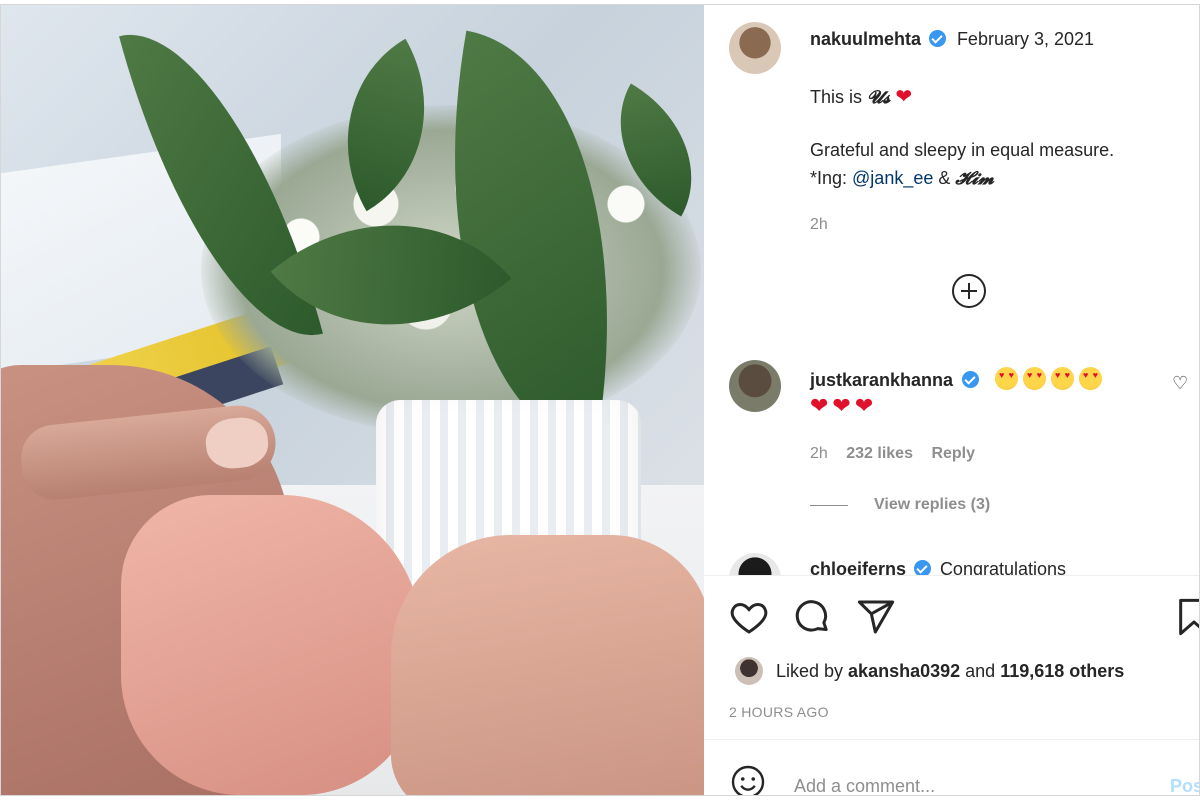 The width and height of the screenshot is (1200, 800). What do you see at coordinates (879, 453) in the screenshot?
I see `comment-likes: 232 likes` at bounding box center [879, 453].